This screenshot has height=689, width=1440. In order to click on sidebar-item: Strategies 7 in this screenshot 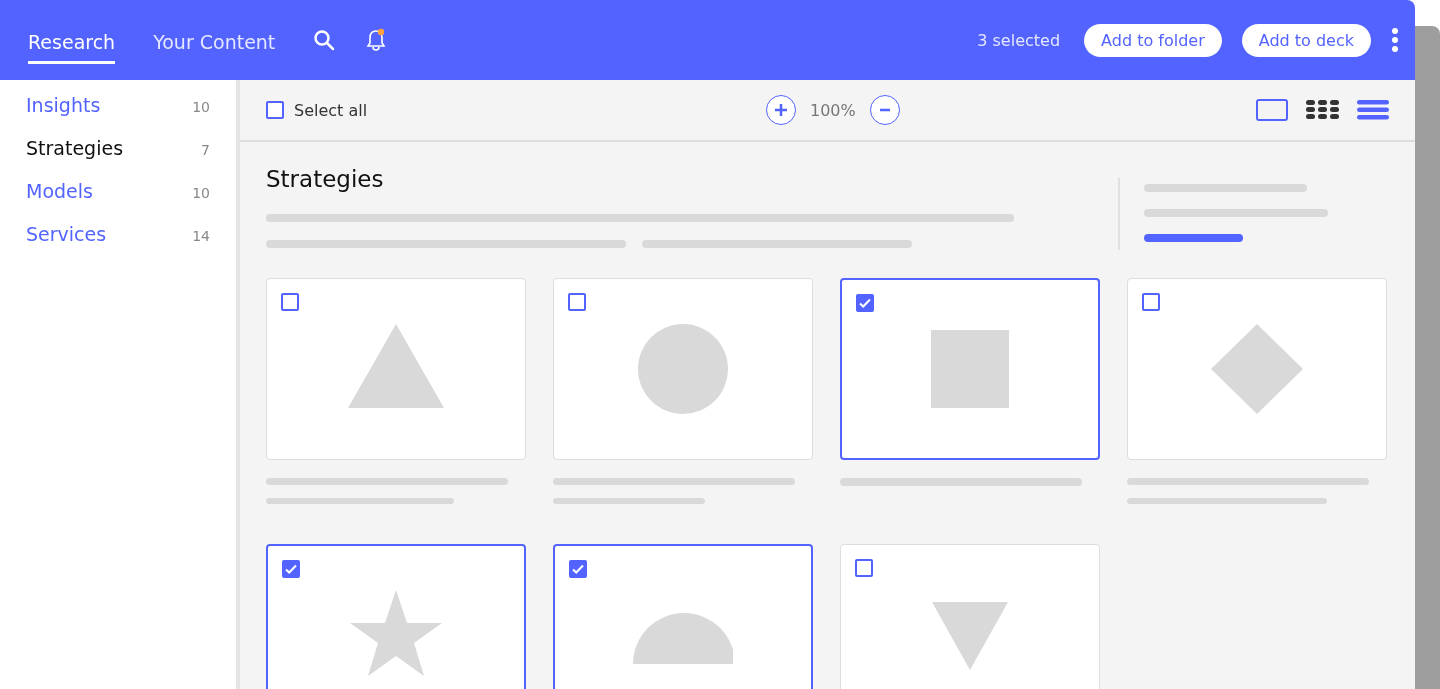, I will do `click(118, 158)`.